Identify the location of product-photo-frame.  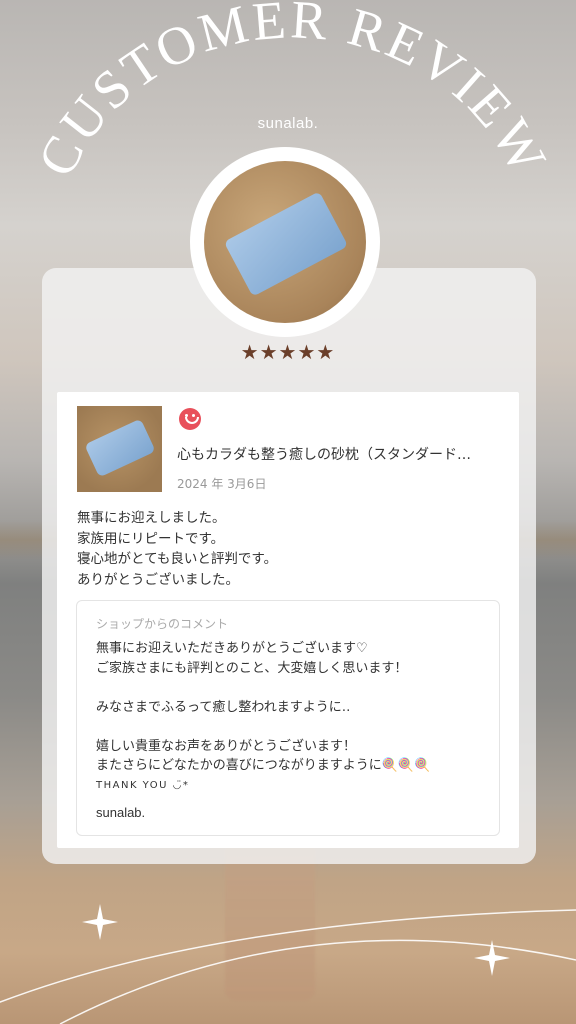
(285, 242).